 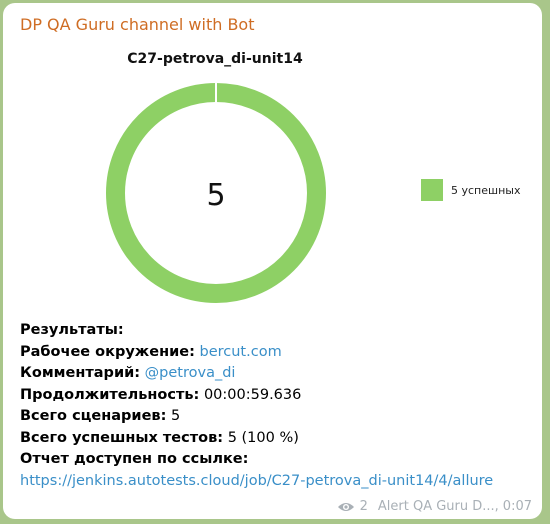 What do you see at coordinates (137, 24) in the screenshot?
I see `channel-name: DP QA Guru channel with Bot` at bounding box center [137, 24].